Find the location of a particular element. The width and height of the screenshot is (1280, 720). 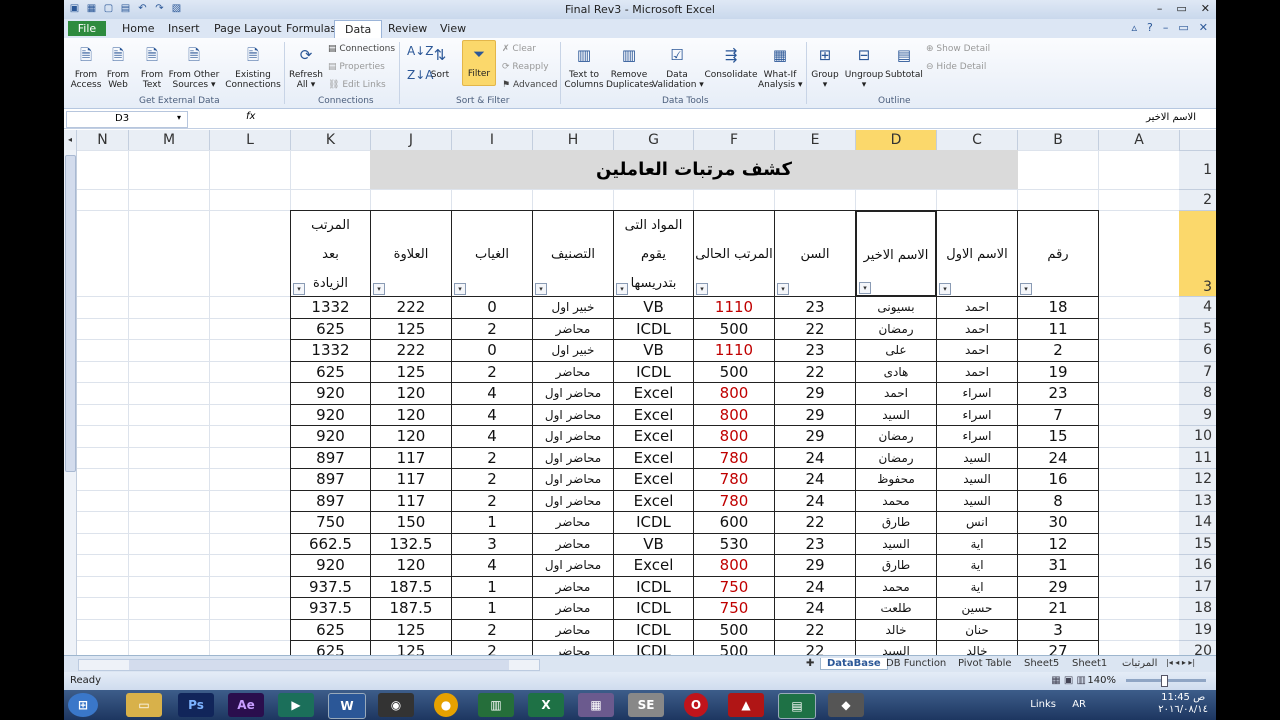

table-cell: 0 is located at coordinates (492, 350).